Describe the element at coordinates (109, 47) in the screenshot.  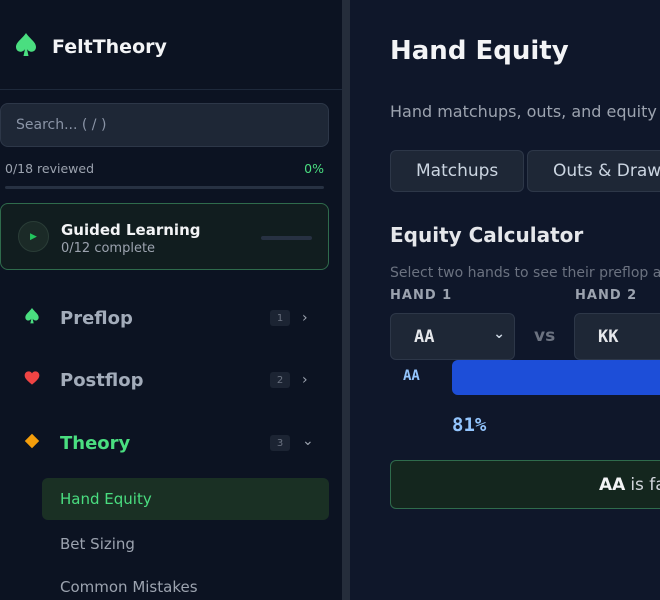
I see `app-title: FeltTheory` at that location.